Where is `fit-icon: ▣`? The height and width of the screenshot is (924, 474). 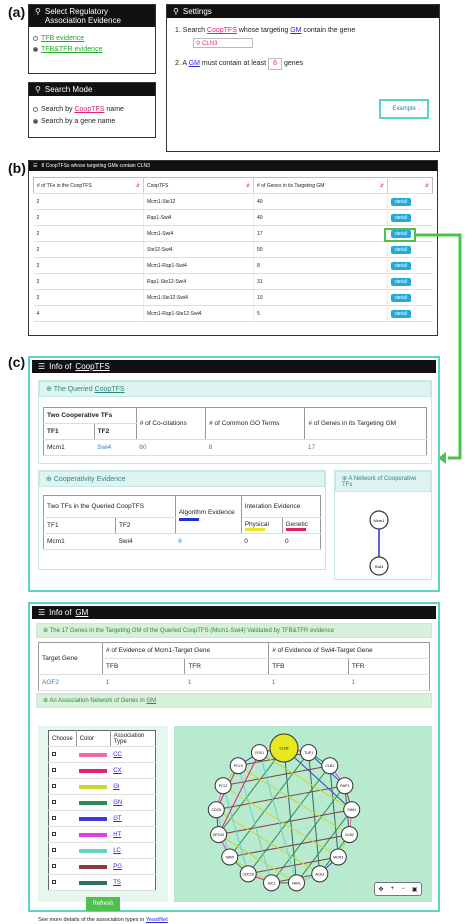
fit-icon: ▣ is located at coordinates (415, 889).